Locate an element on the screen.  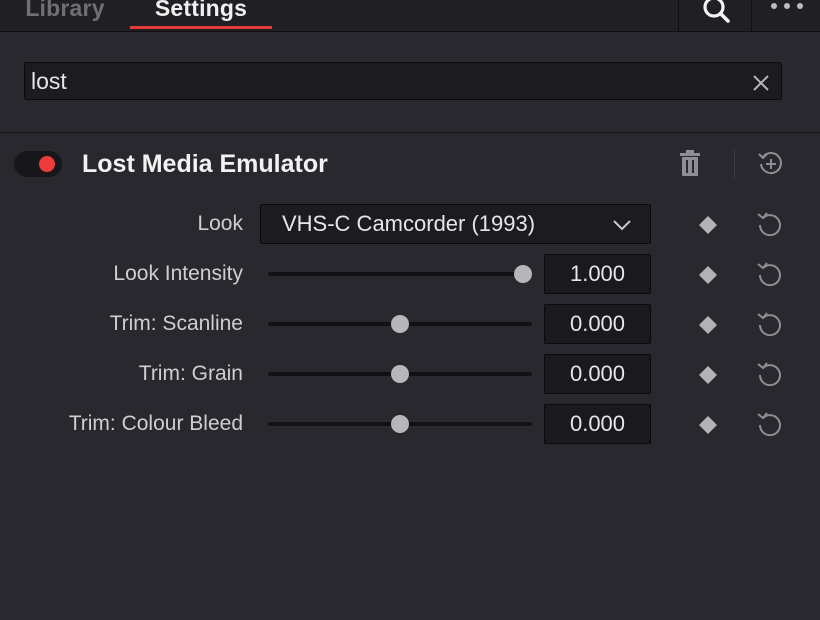
trim-scanline-slider-knob is located at coordinates (400, 324).